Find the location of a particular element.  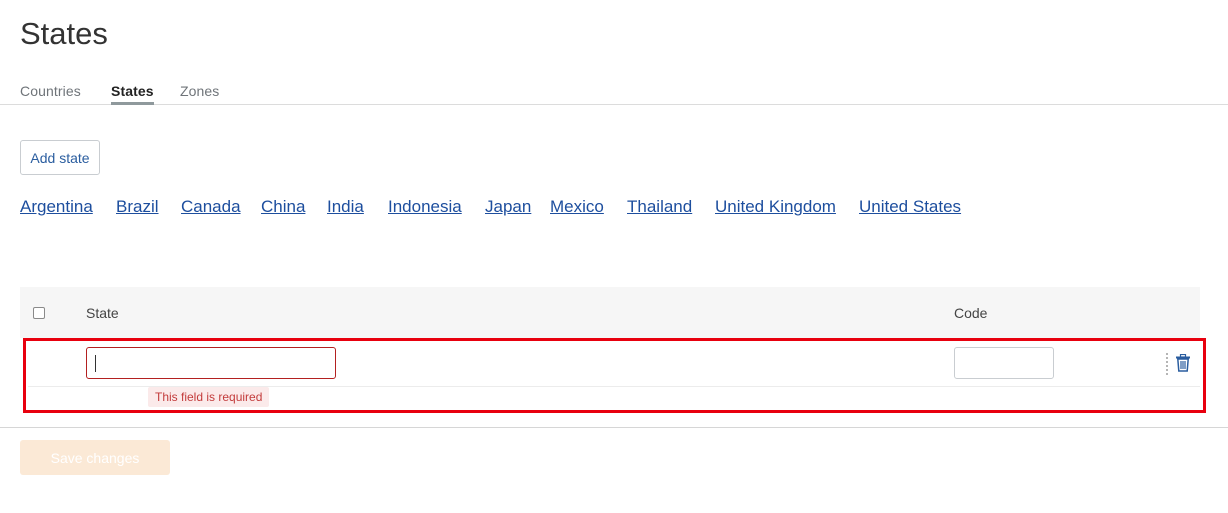

save-changes-button: Save changes is located at coordinates (95, 457).